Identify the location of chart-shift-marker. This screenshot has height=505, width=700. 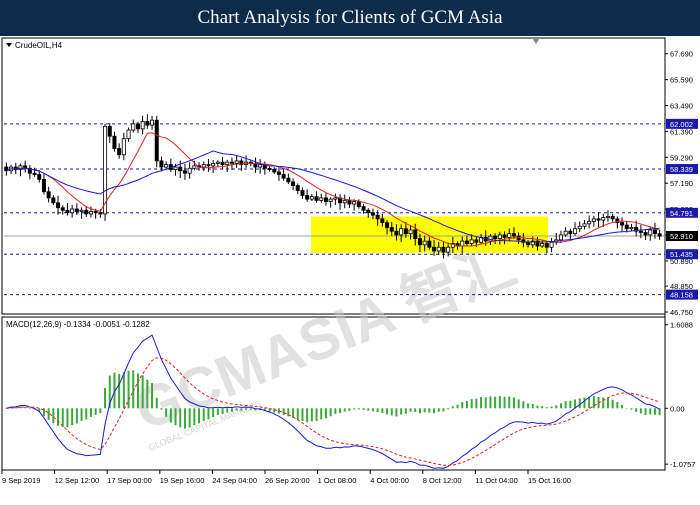
(536, 41).